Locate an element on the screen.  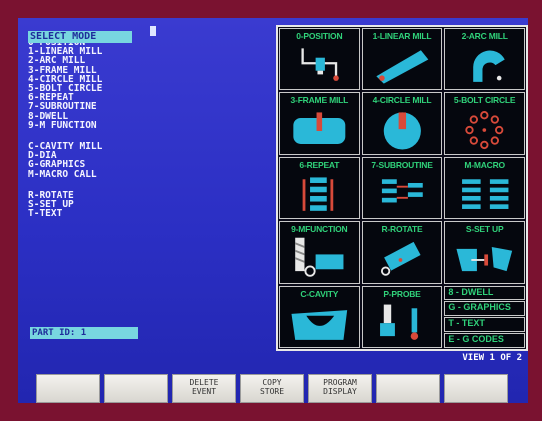
tile-label: 5-BOLT CIRCLE is located at coordinates (484, 100).